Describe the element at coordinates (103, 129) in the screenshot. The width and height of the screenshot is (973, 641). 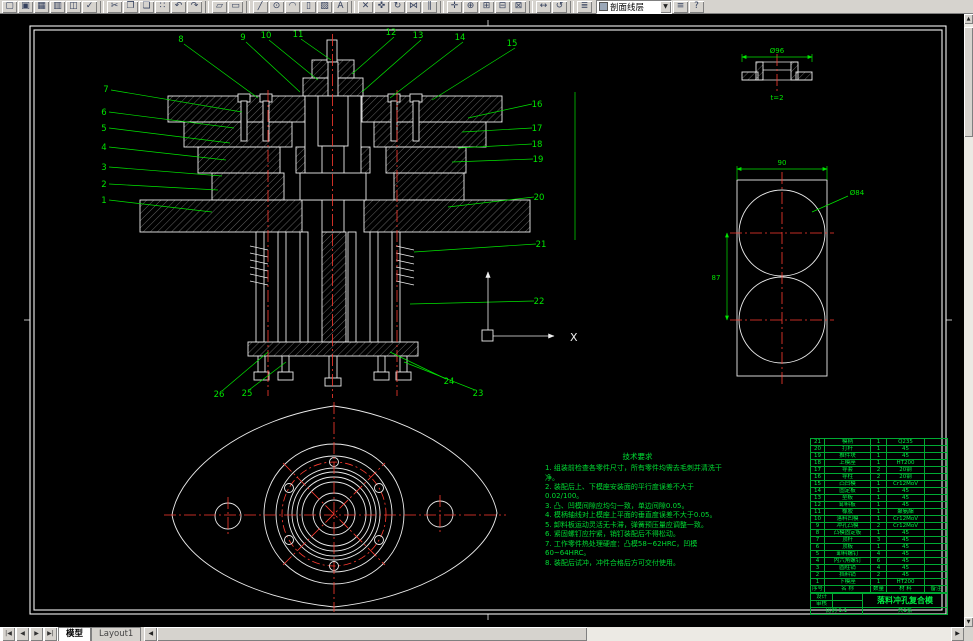
I see `balloon-label: 5` at that location.